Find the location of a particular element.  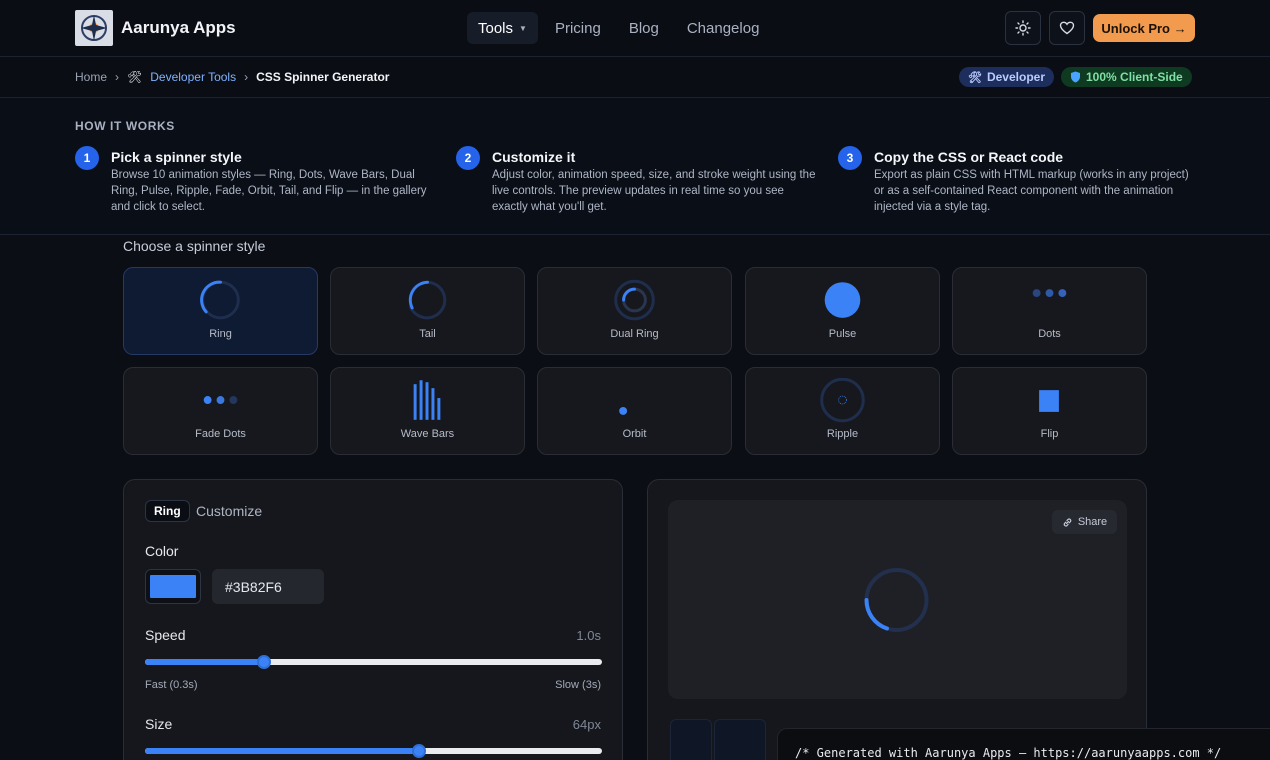

breadcrumb-current: CSS Spinner Generator is located at coordinates (323, 77).